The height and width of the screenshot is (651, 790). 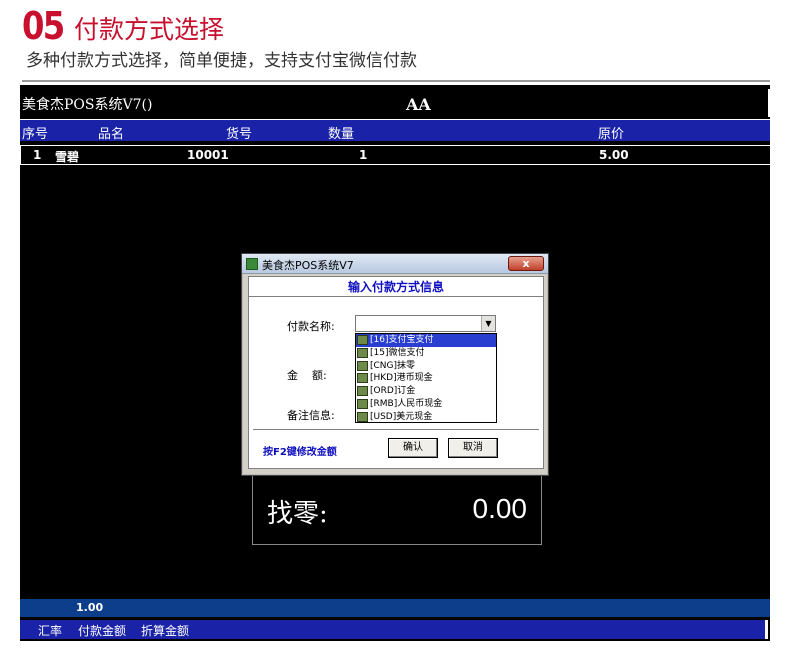 What do you see at coordinates (362, 416) in the screenshot?
I see `usd-cash-icon` at bounding box center [362, 416].